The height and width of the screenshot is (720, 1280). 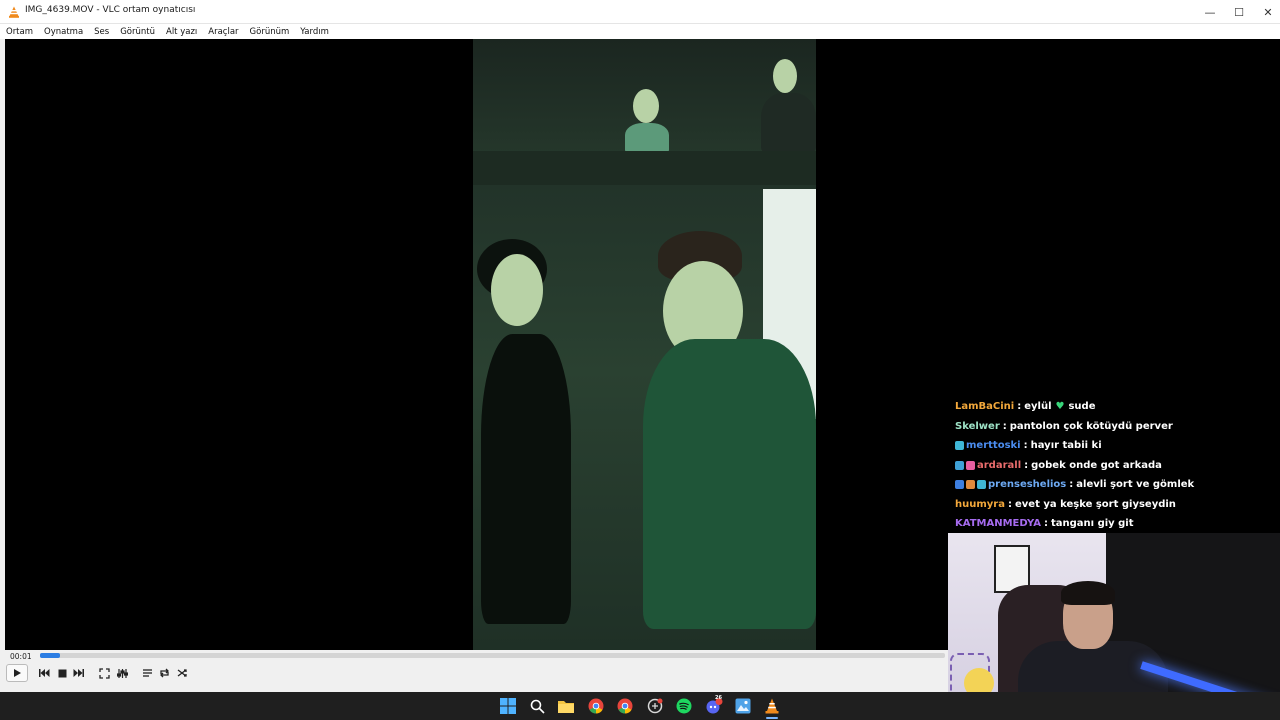 What do you see at coordinates (1210, 12) in the screenshot?
I see `minimize-button: —` at bounding box center [1210, 12].